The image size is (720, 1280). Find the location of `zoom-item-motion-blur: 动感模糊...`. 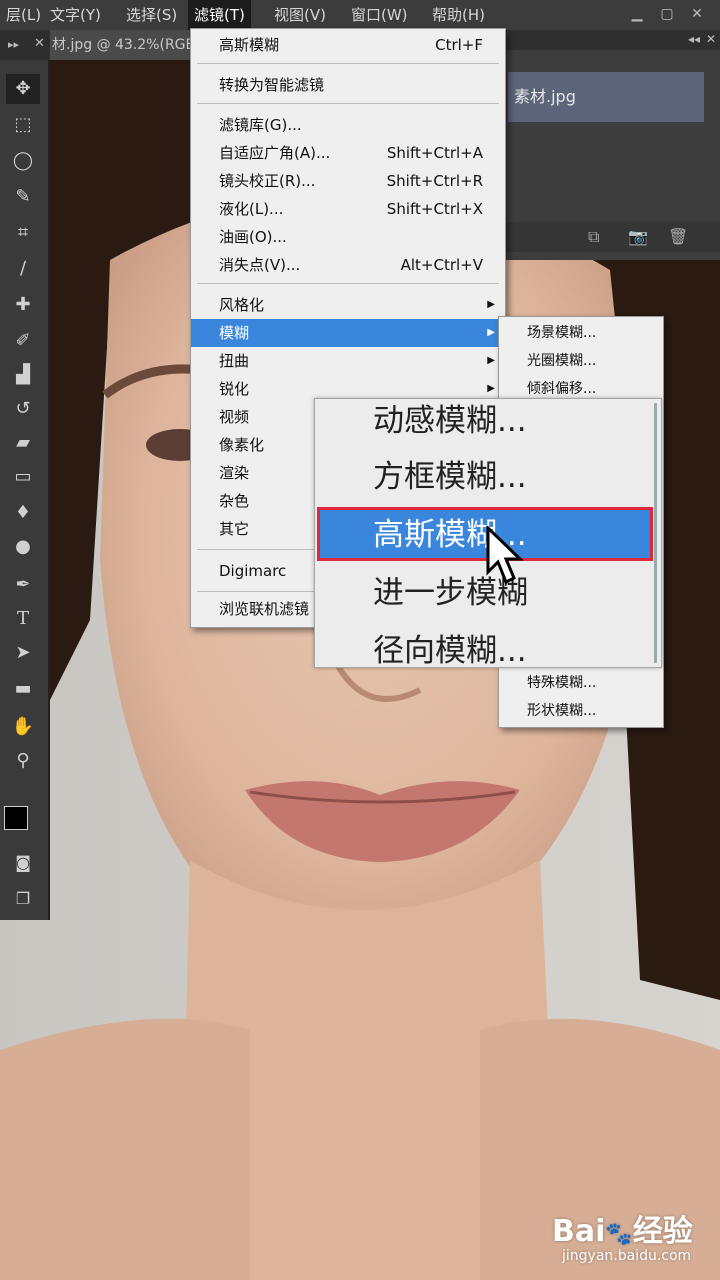

zoom-item-motion-blur: 动感模糊... is located at coordinates (450, 421).